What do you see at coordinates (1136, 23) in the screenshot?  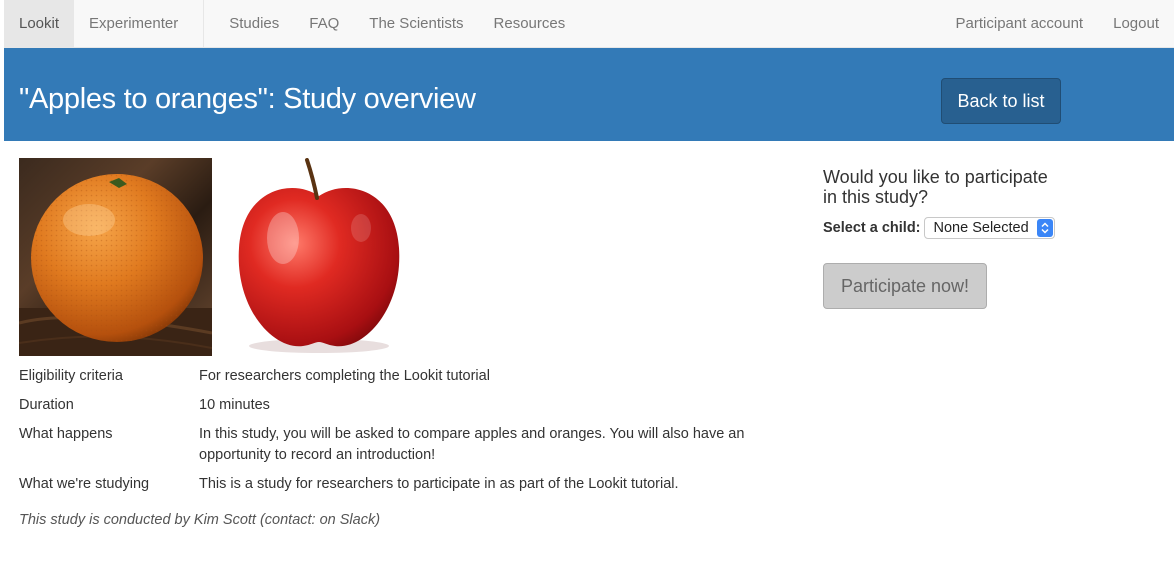 I see `nav-logout: Logout` at bounding box center [1136, 23].